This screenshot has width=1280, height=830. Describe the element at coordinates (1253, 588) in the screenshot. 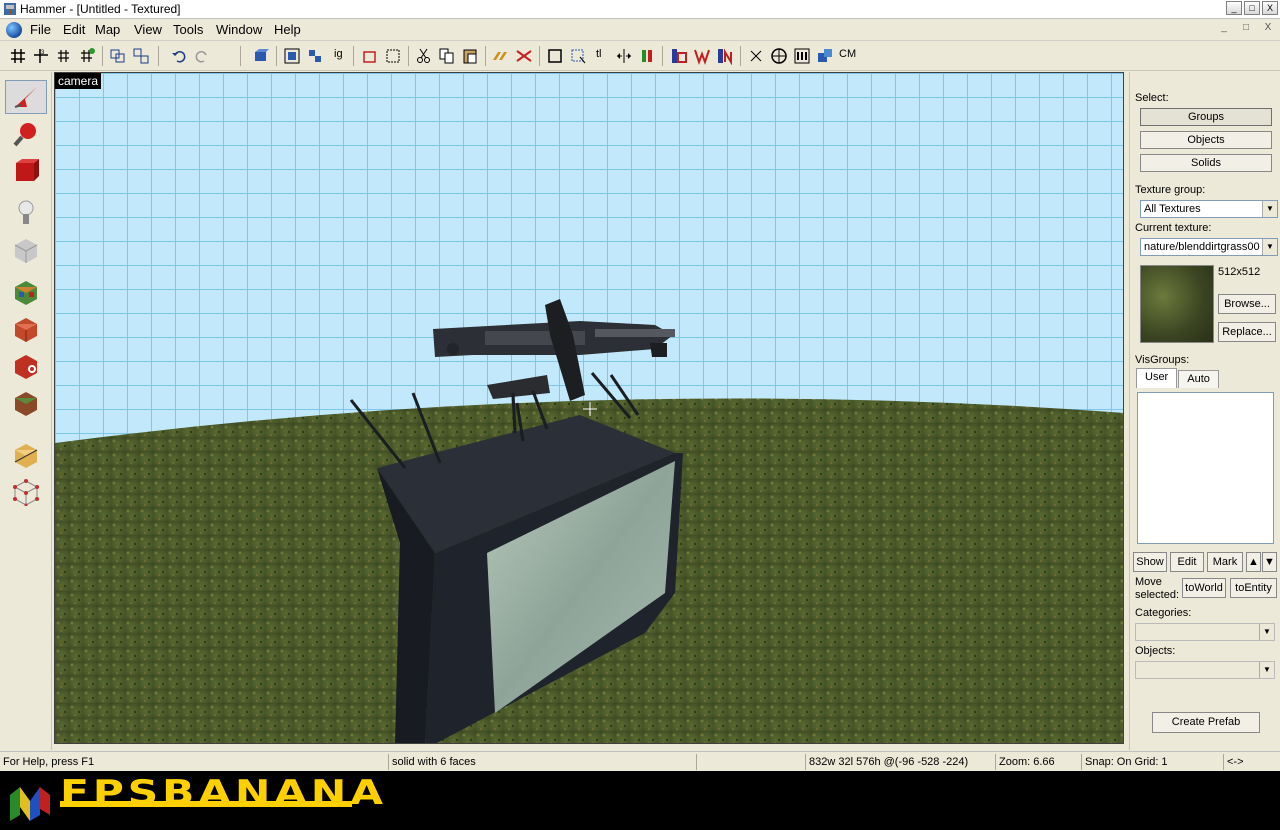

I see `to-entity-button: toEntity` at that location.